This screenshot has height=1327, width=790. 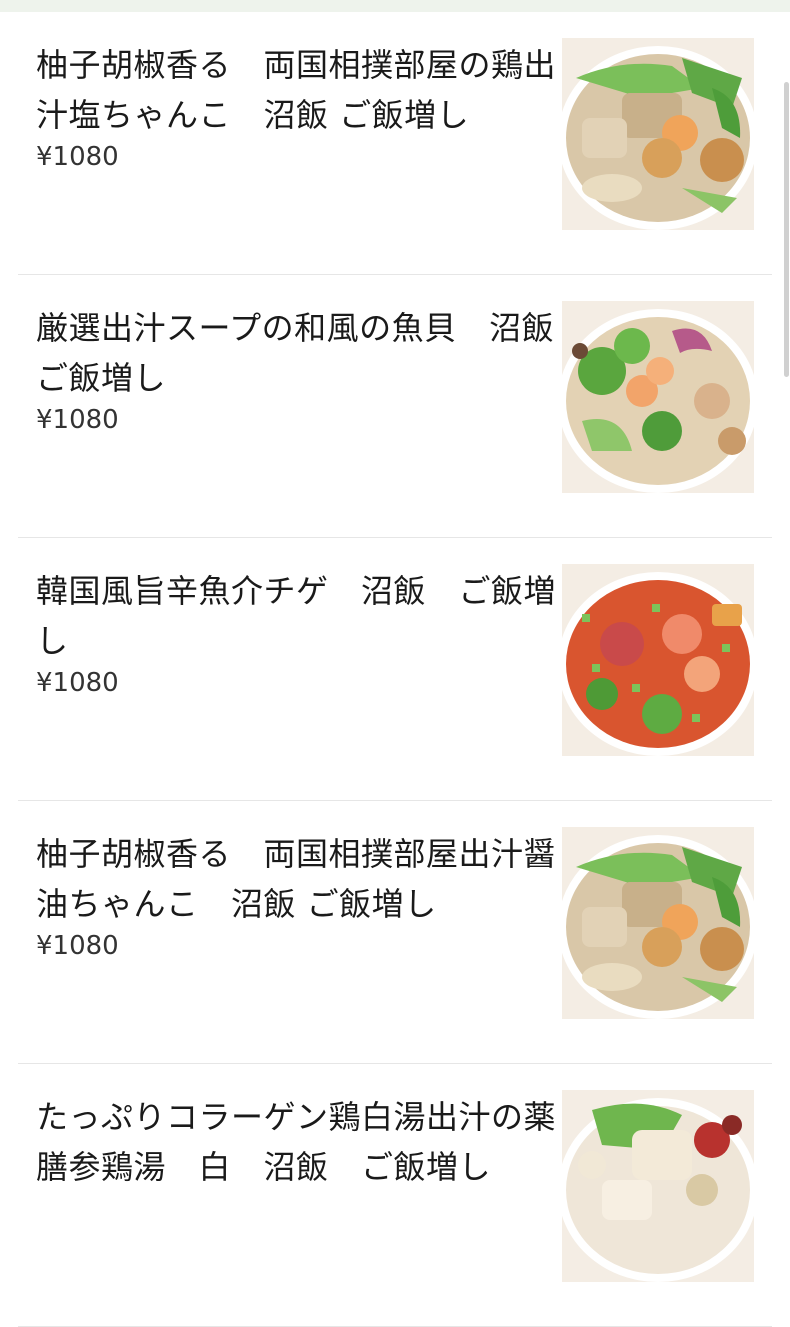 I want to click on menu-item-title: 厳選出汁スープの和風の魚貝 沼飯 ご飯増し, so click(x=295, y=353).